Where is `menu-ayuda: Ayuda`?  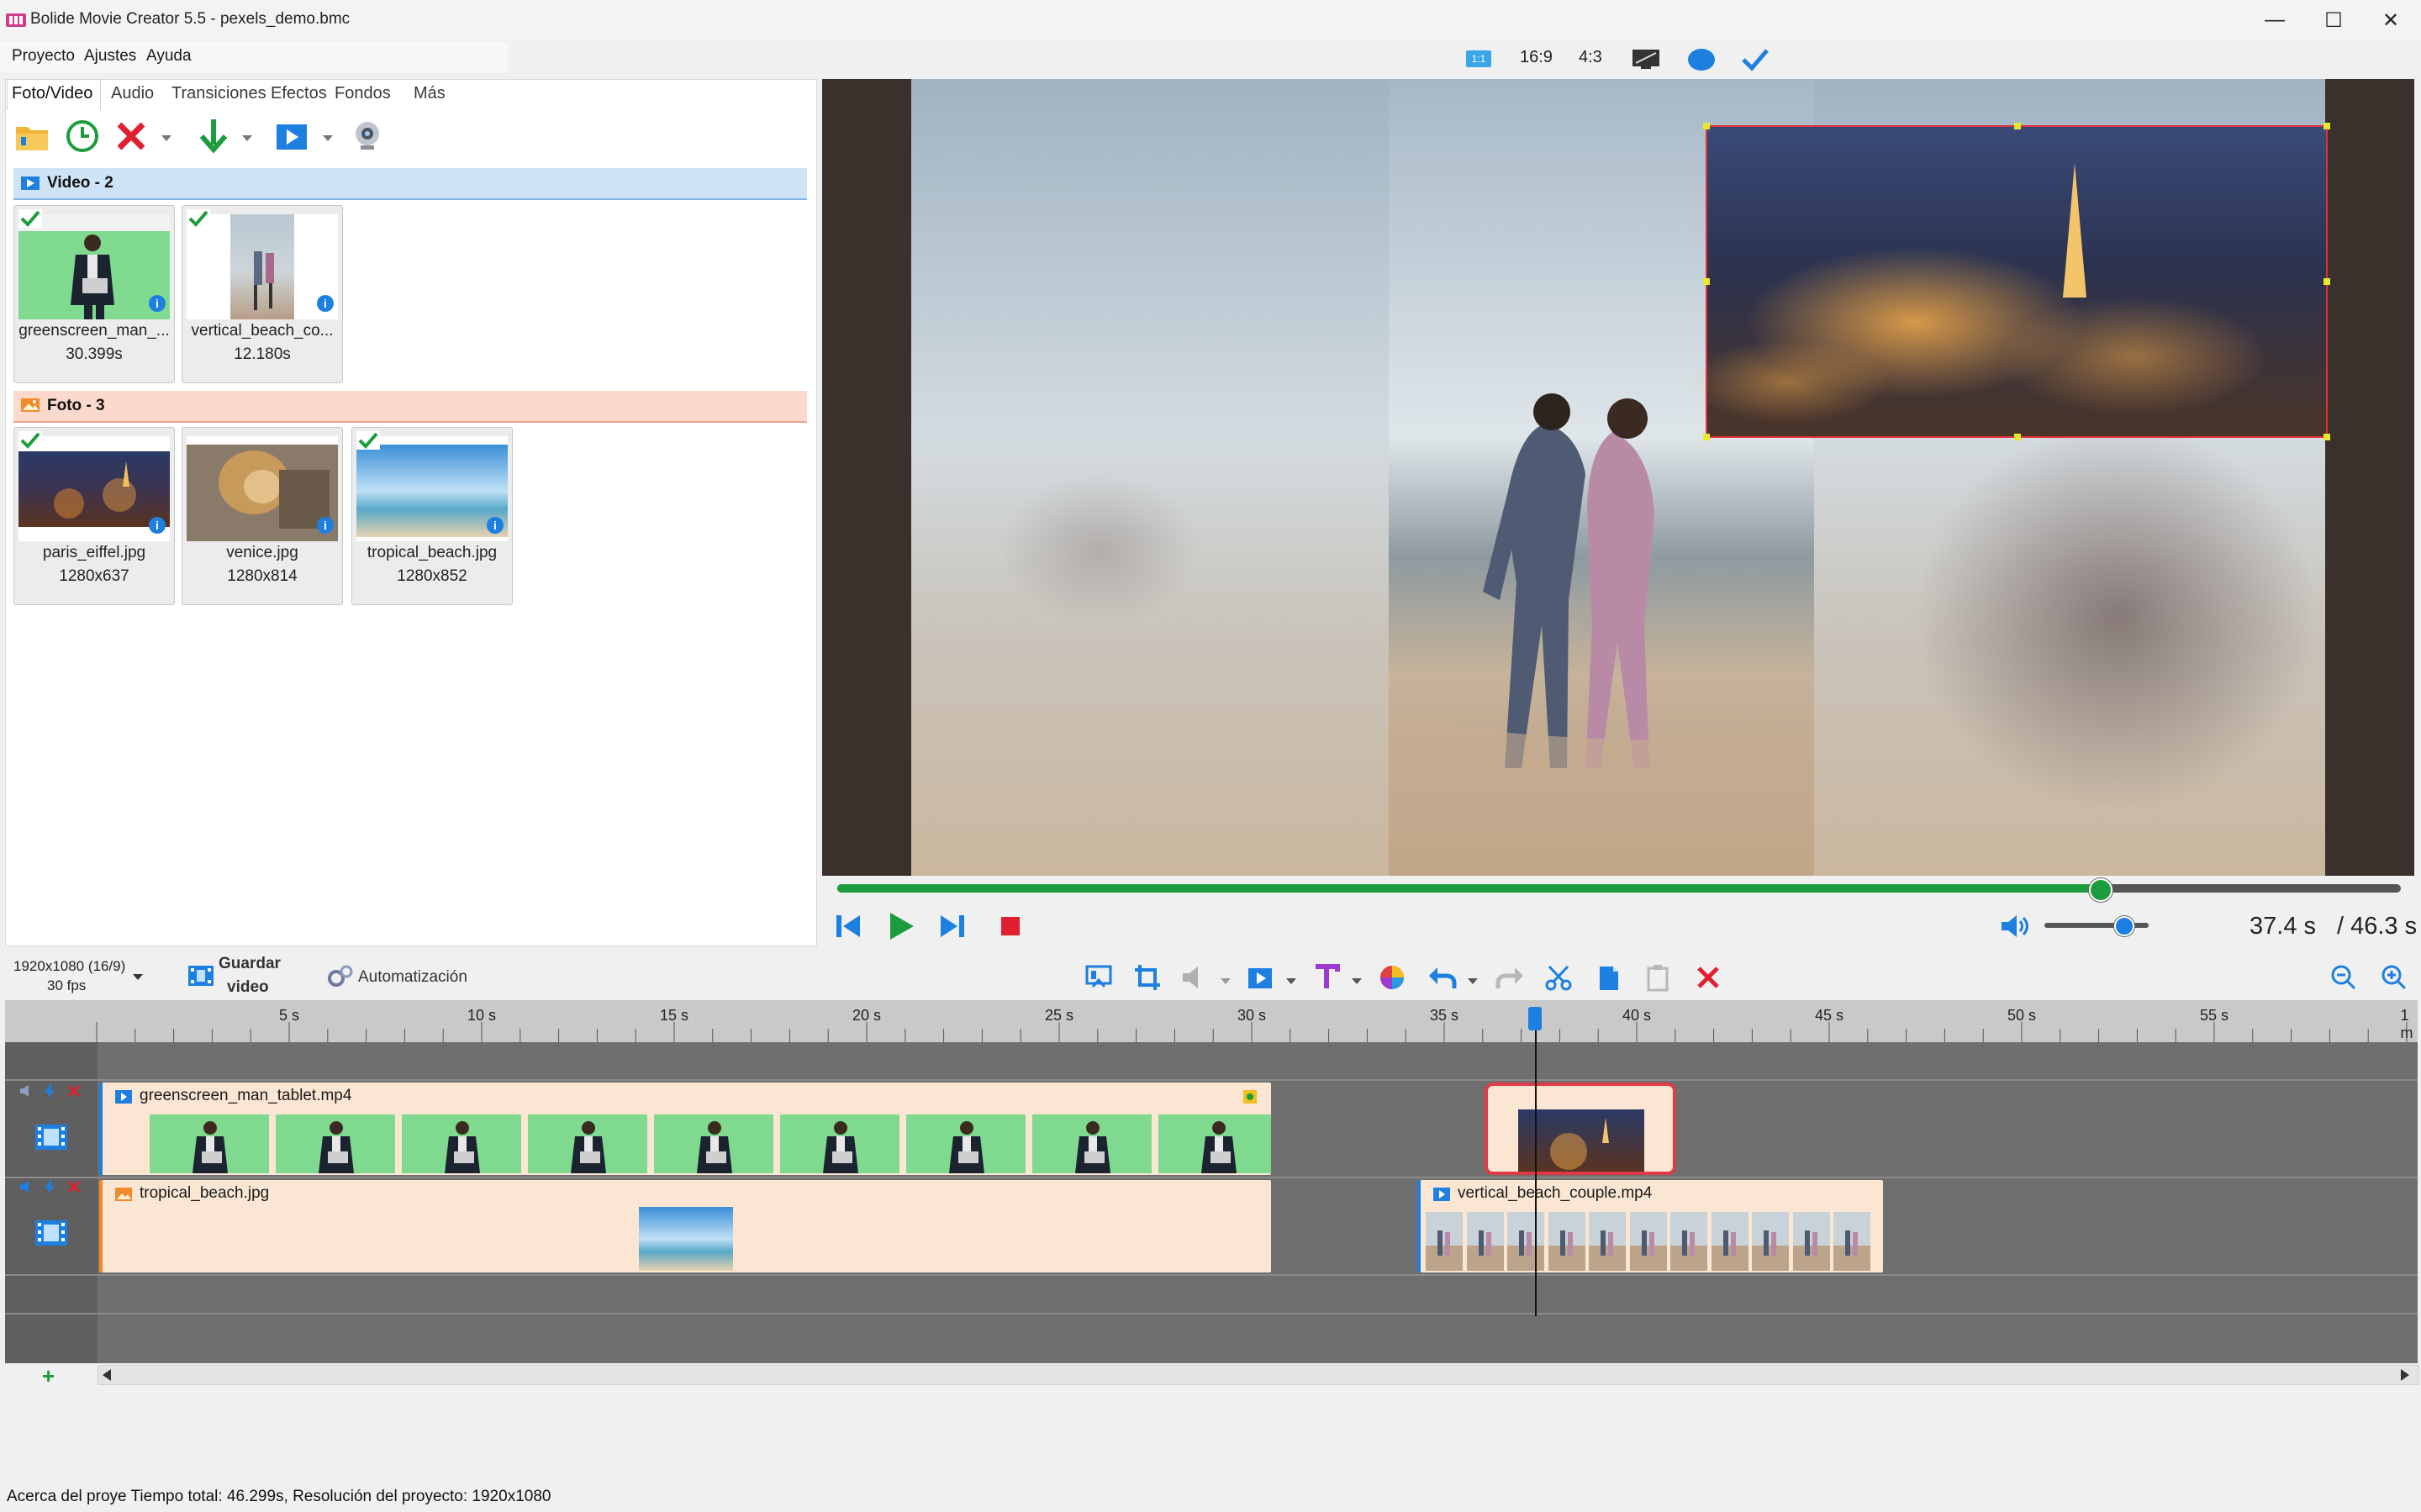
menu-ayuda: Ayuda is located at coordinates (169, 56).